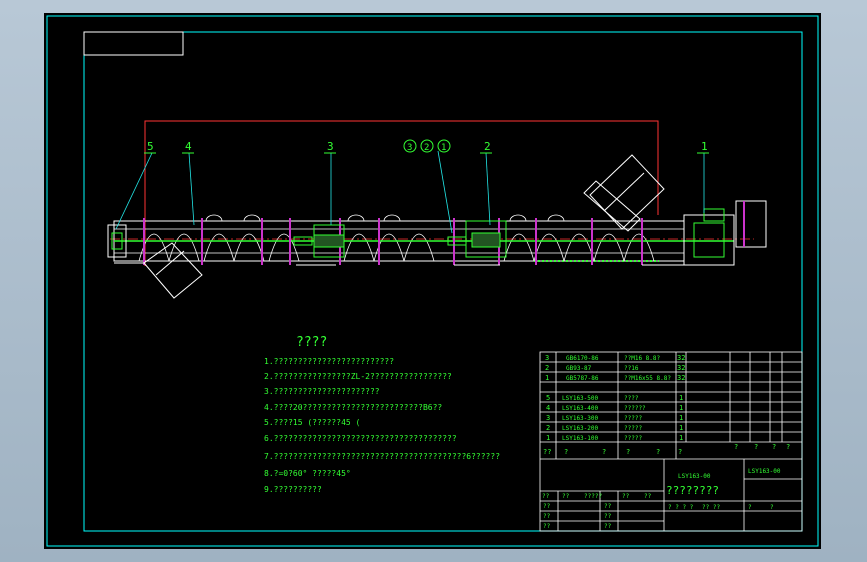 This screenshot has height=562, width=867. What do you see at coordinates (582, 358) in the screenshot?
I see `svg-text: GB6170-86` at bounding box center [582, 358].